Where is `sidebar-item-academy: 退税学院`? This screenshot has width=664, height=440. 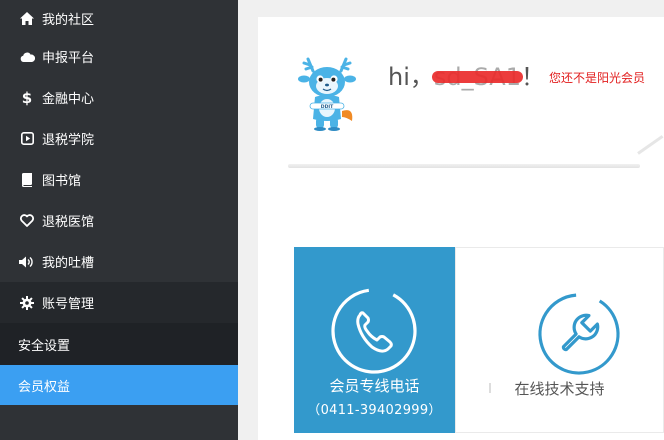
sidebar-item-academy: 退税学院 is located at coordinates (119, 138).